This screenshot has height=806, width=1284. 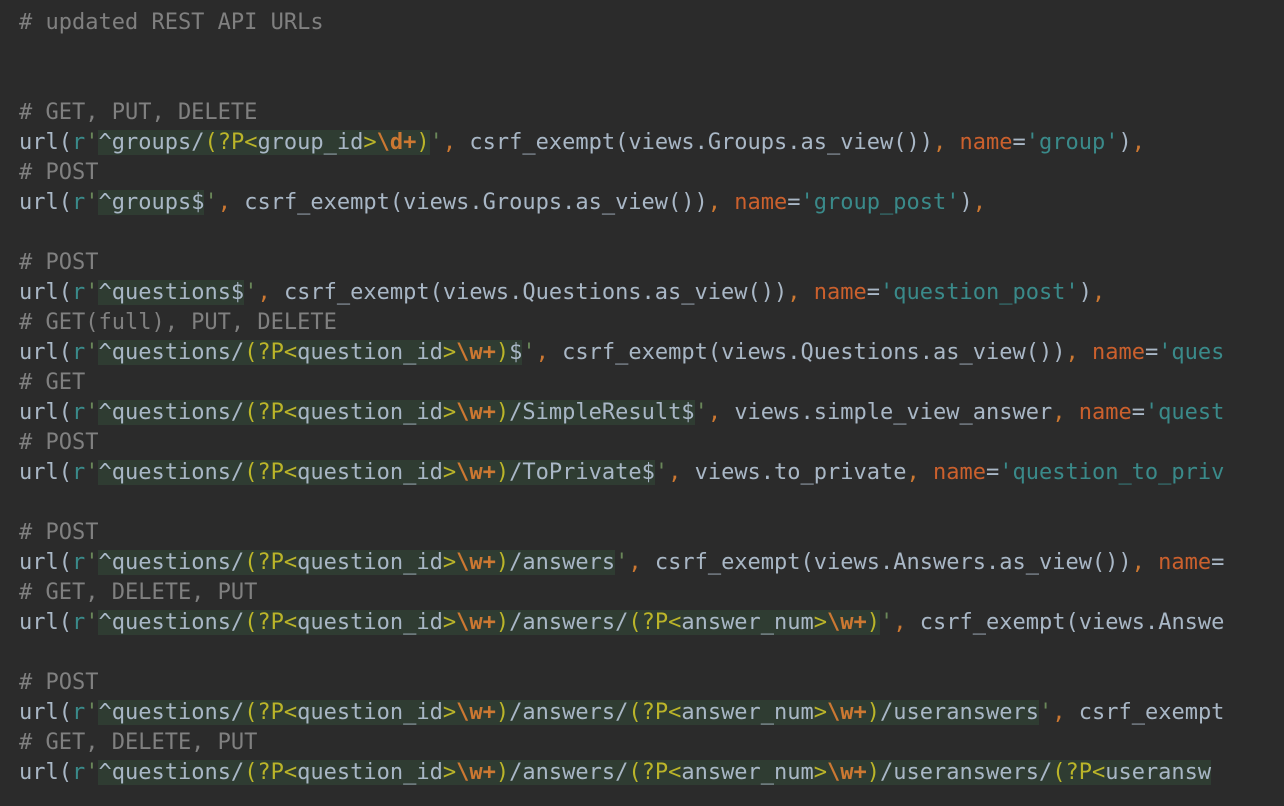 I want to click on code-token: csrf_exempt(views.Answe, so click(x=1072, y=622).